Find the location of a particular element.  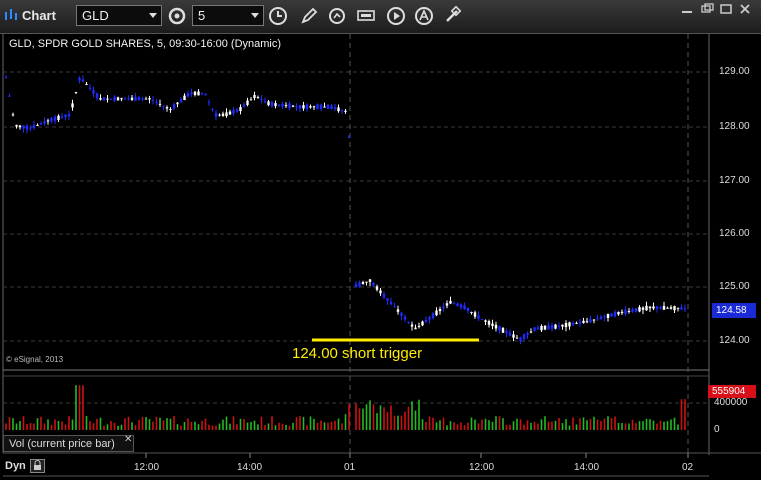

quote-icon is located at coordinates (366, 16).